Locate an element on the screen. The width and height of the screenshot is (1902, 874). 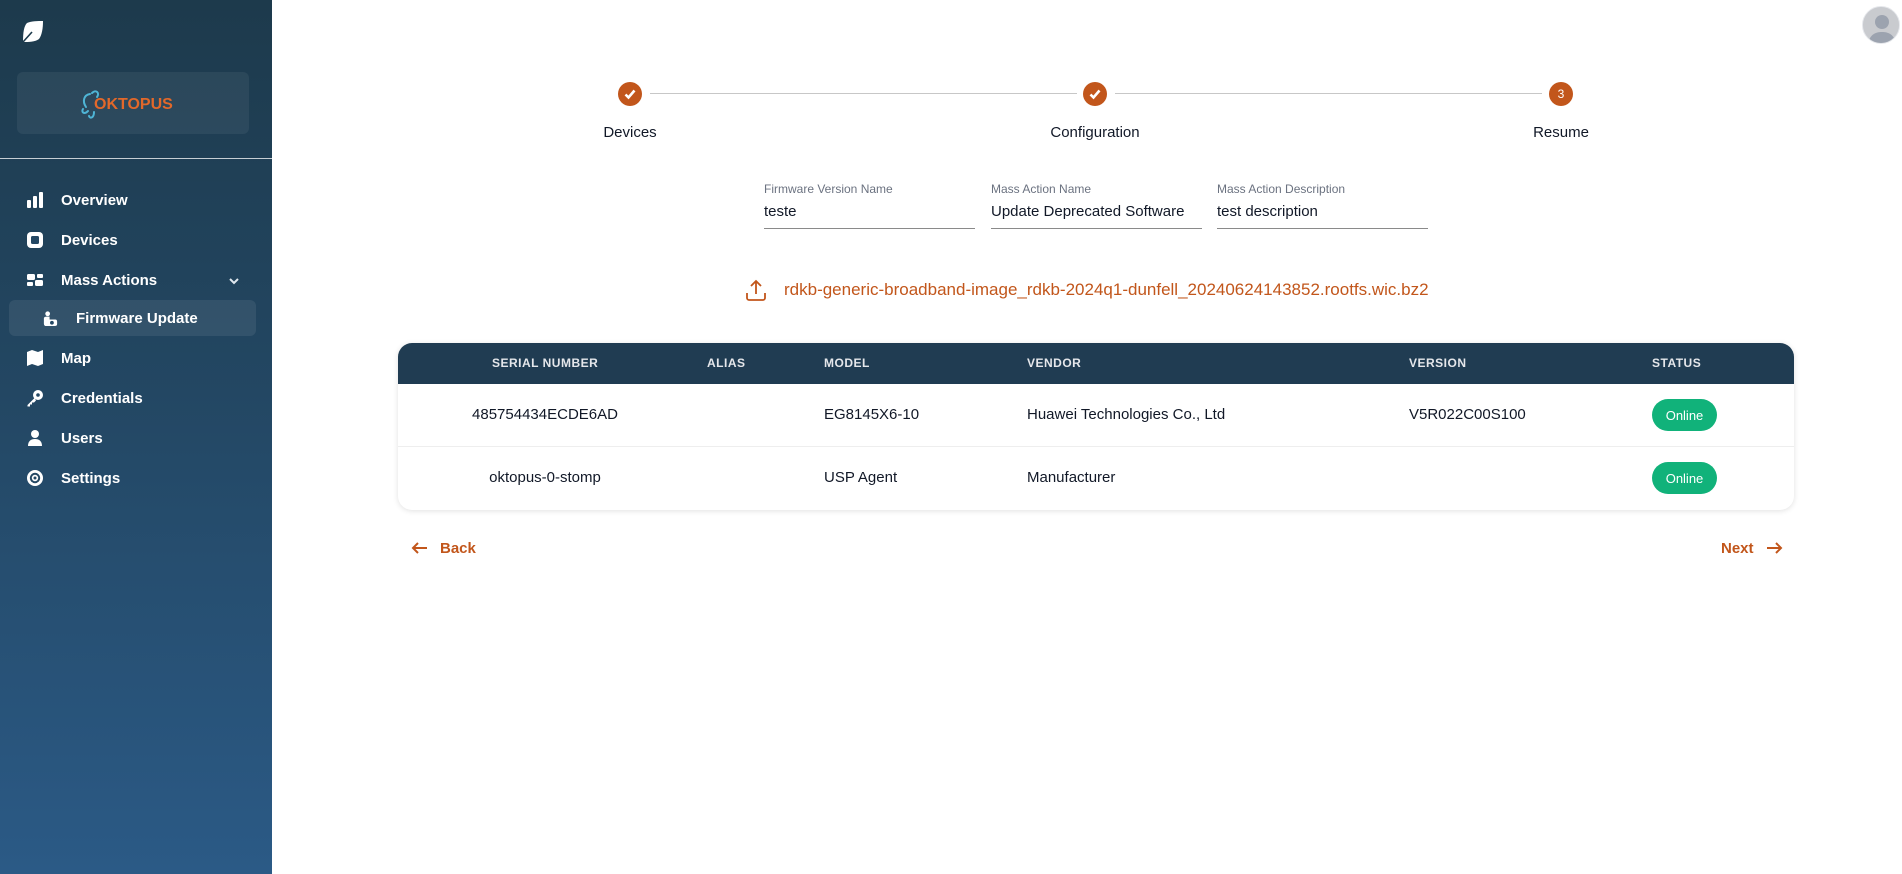
sidebar-item-credentials: Credentials is located at coordinates (136, 398).